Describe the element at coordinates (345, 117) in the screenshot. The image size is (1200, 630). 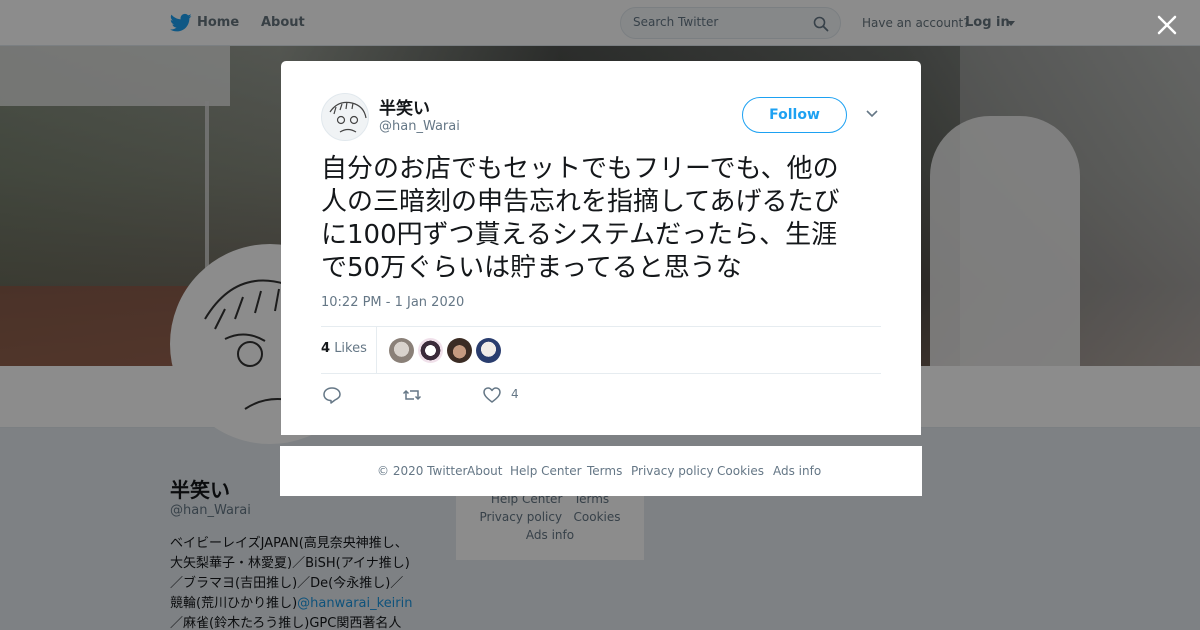
I see `author-avatar` at that location.